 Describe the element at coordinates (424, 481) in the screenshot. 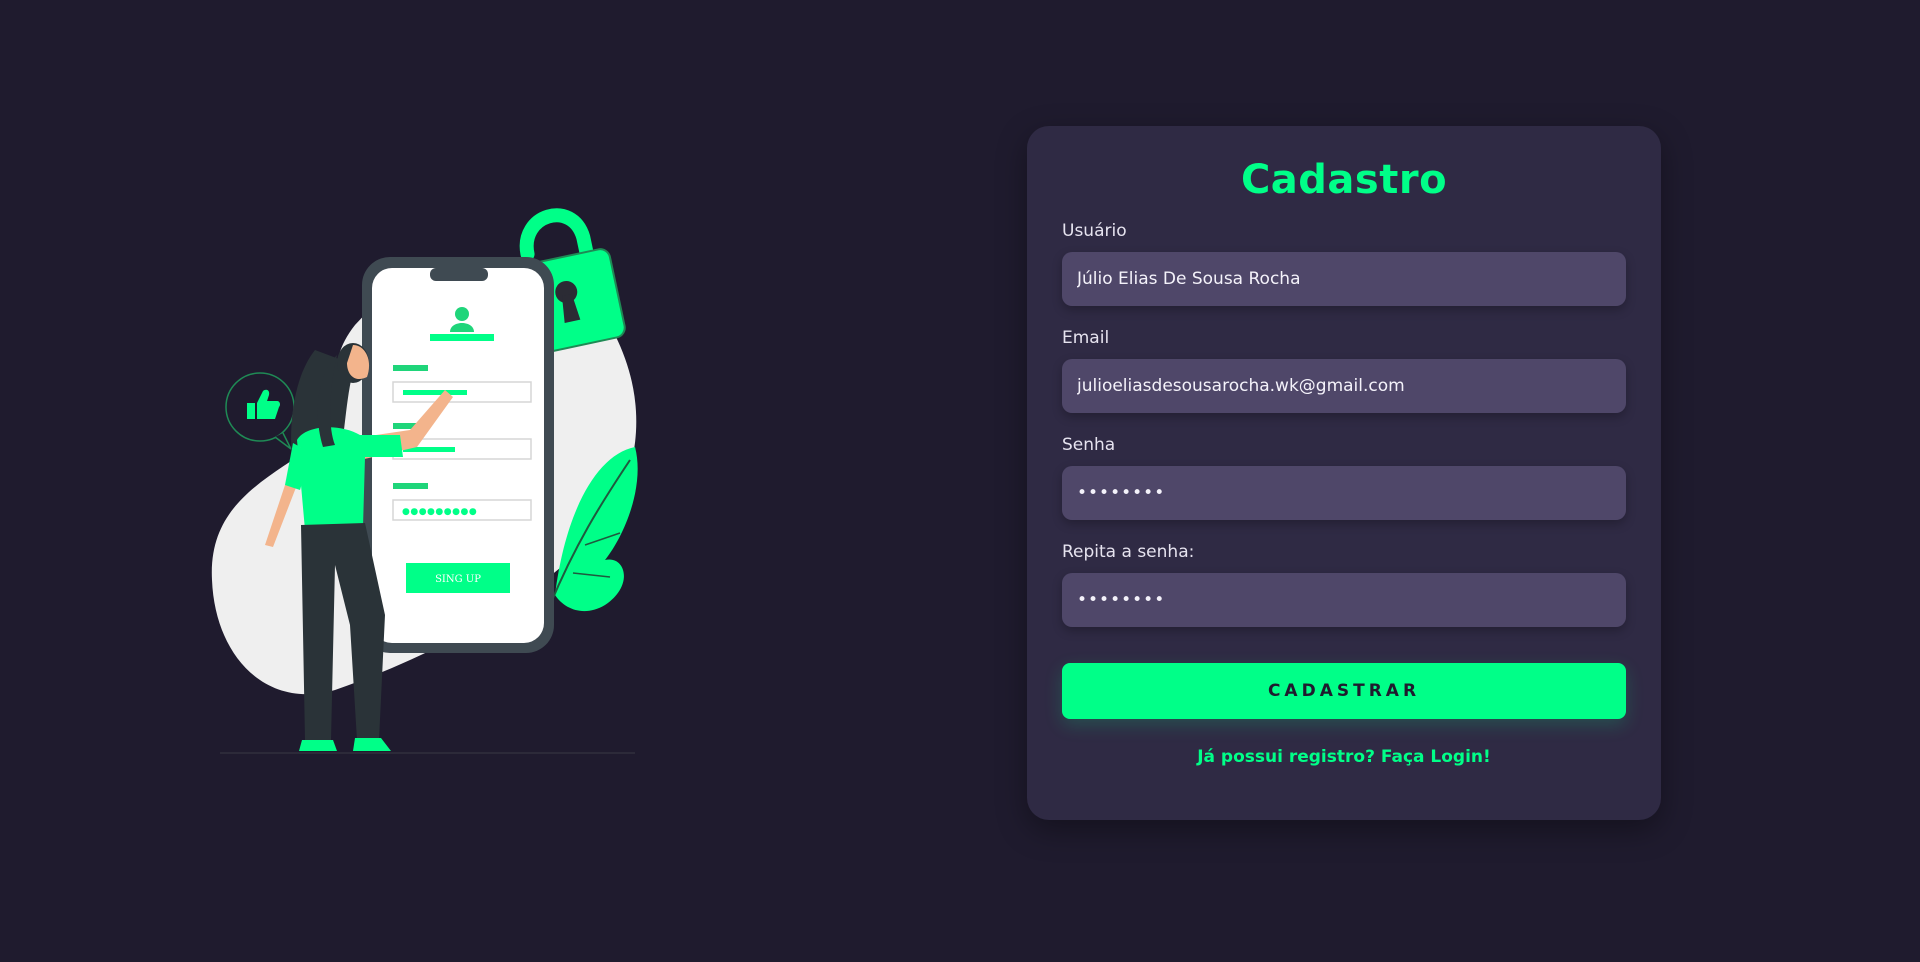

I see `signup-illustration: ●●●●●●●●● SING UP` at that location.